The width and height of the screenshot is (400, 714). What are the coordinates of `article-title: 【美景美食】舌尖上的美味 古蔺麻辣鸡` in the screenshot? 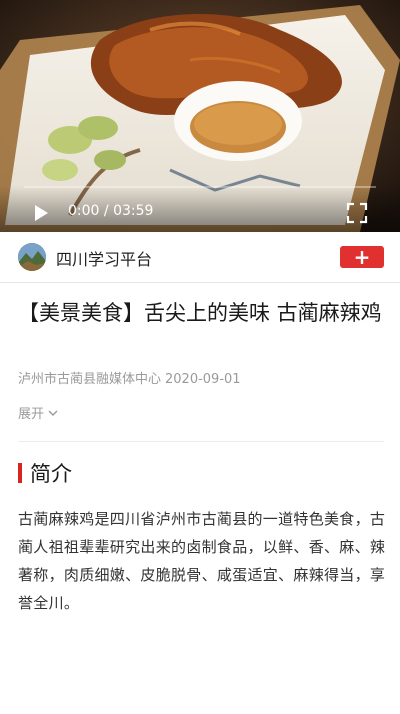 It's located at (200, 313).